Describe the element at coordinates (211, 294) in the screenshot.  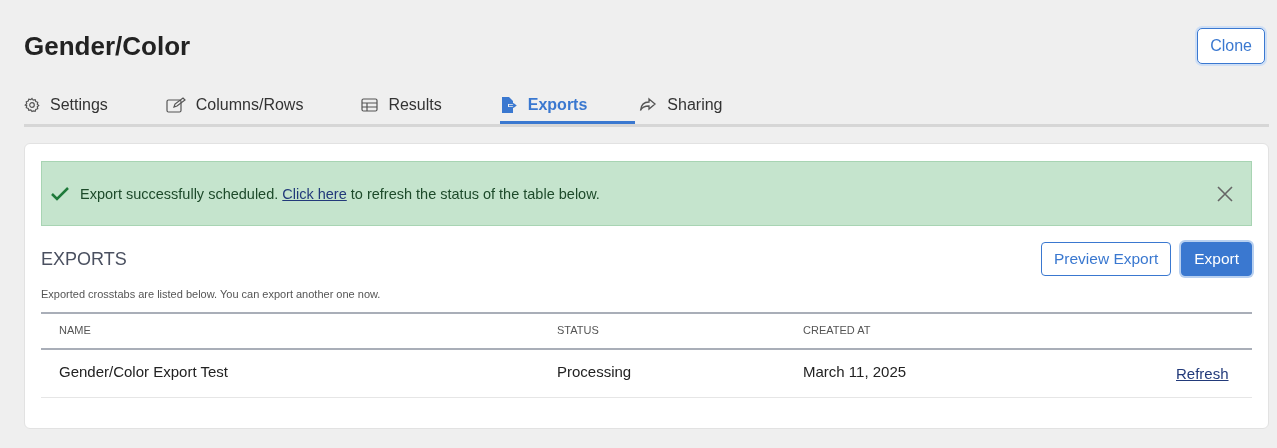
I see `section-description: Exported crosstabs are listed below. You can export another one now.` at that location.